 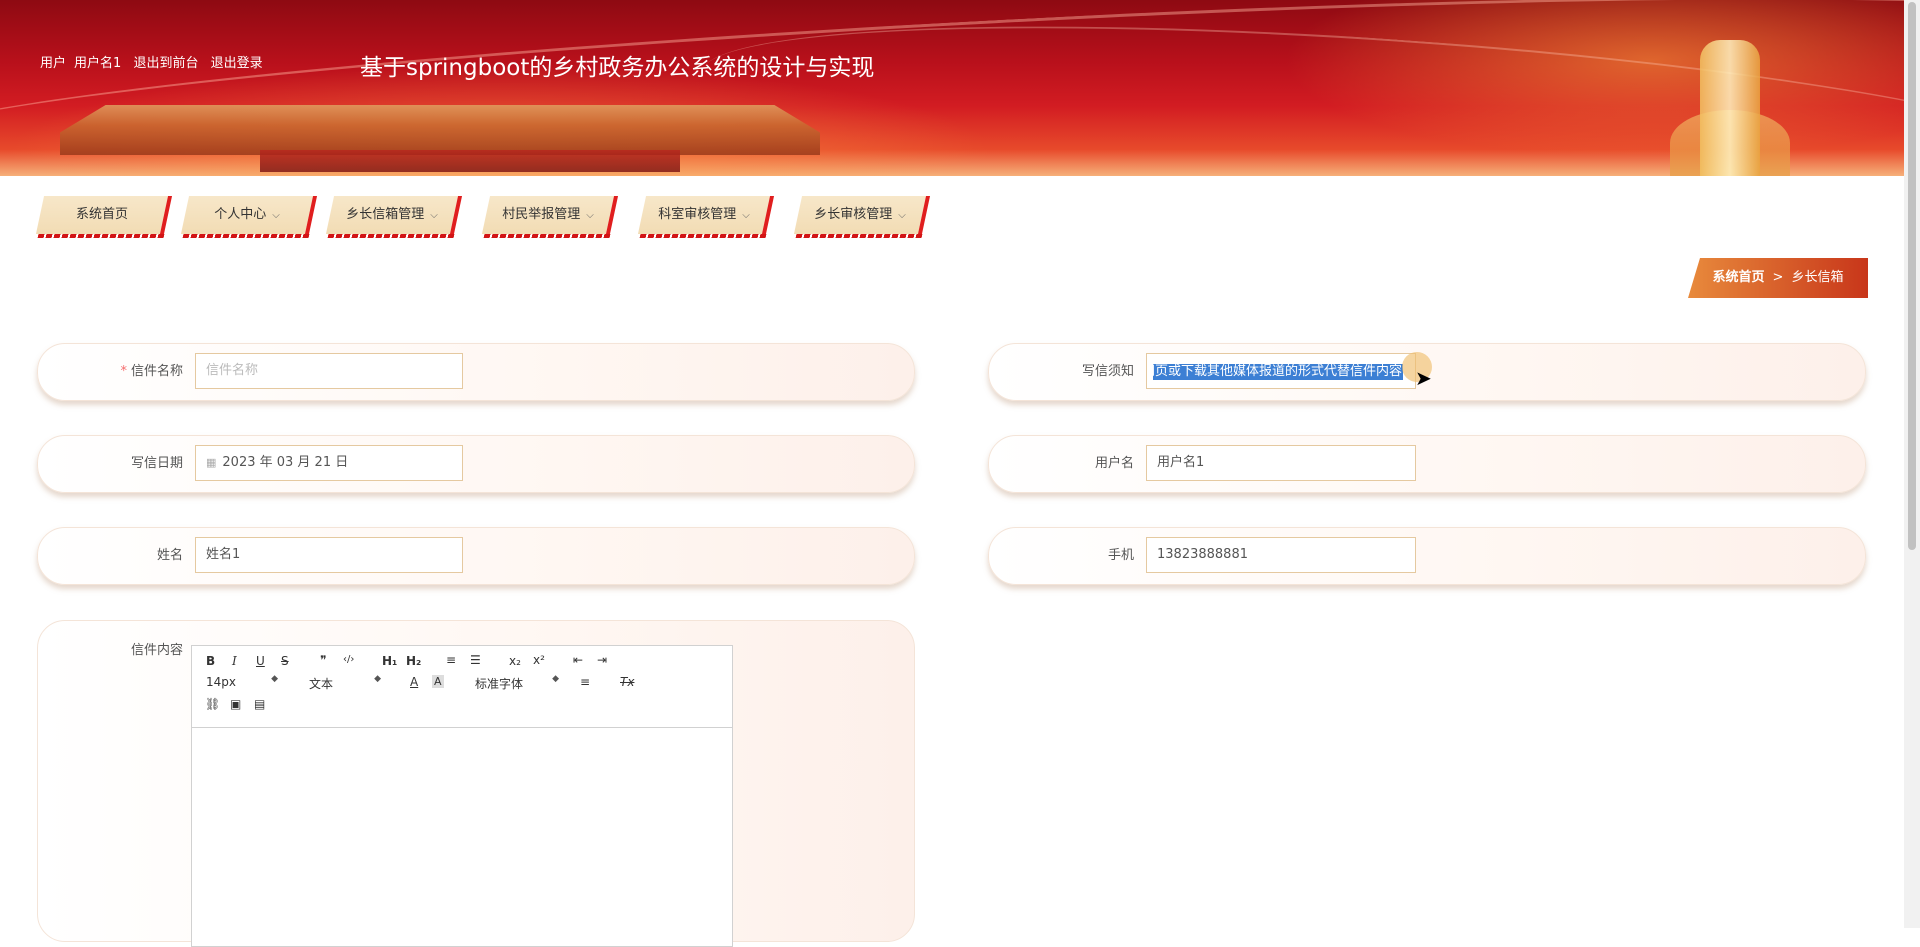 I want to click on field-phone: 手机 13823888881, so click(x=1427, y=556).